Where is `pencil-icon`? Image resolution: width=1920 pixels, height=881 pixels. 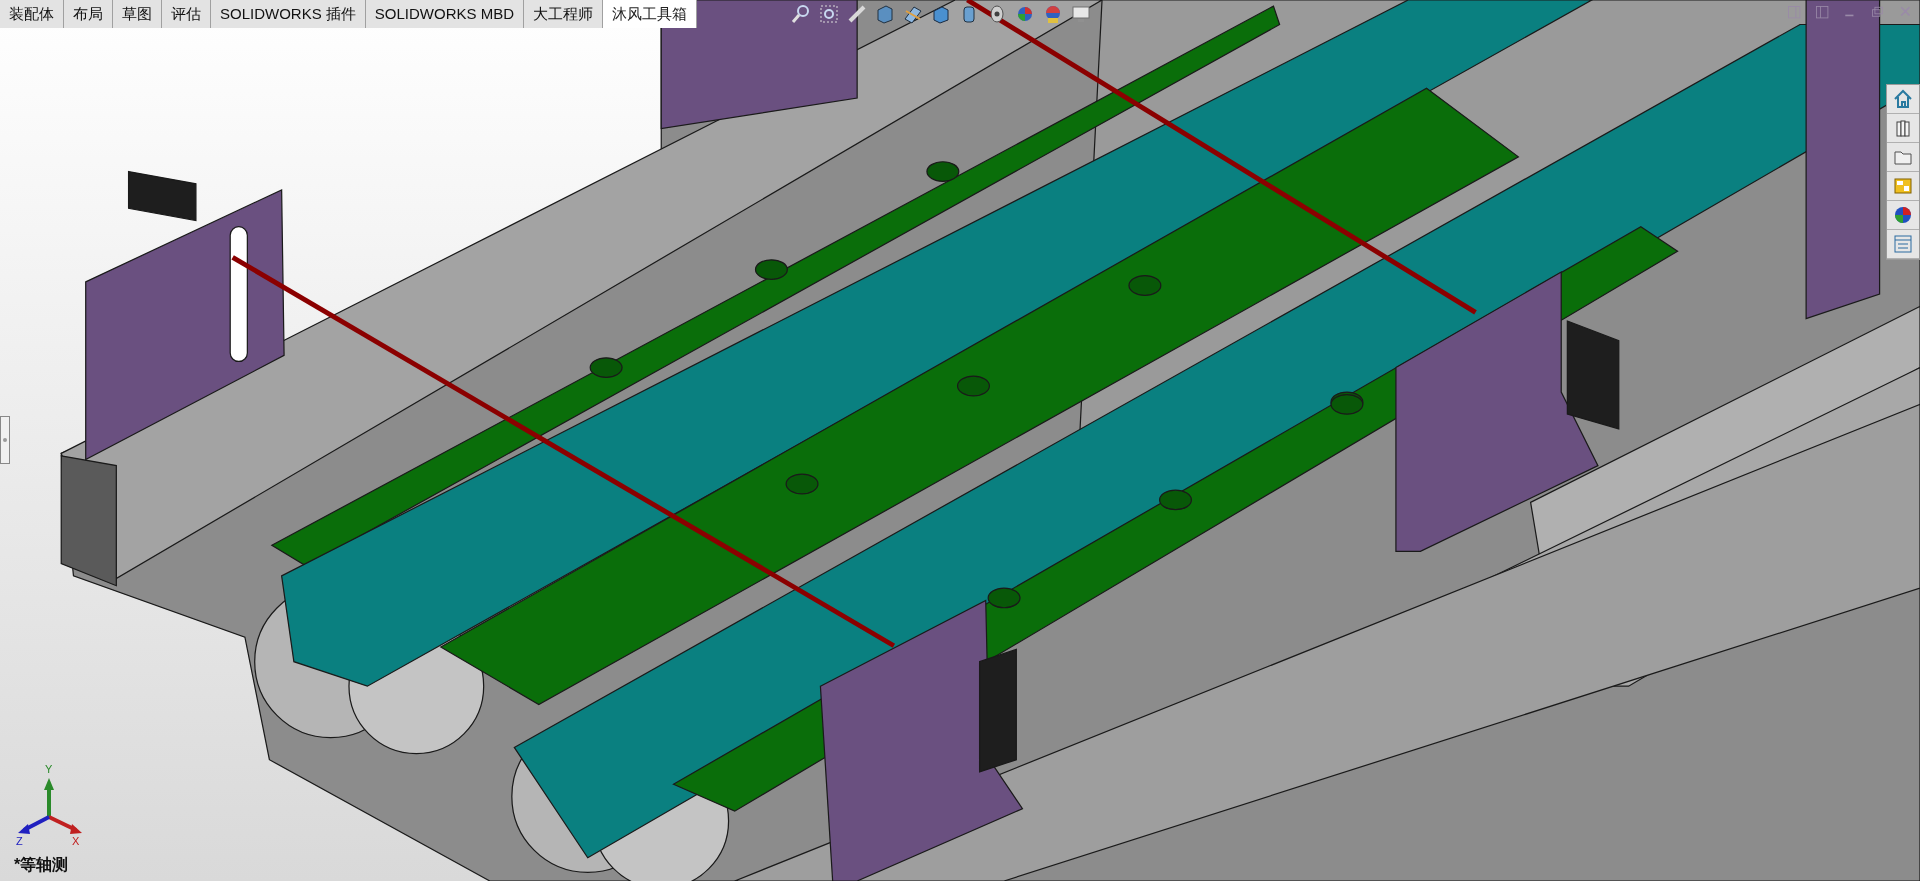
pencil-icon is located at coordinates (857, 14).